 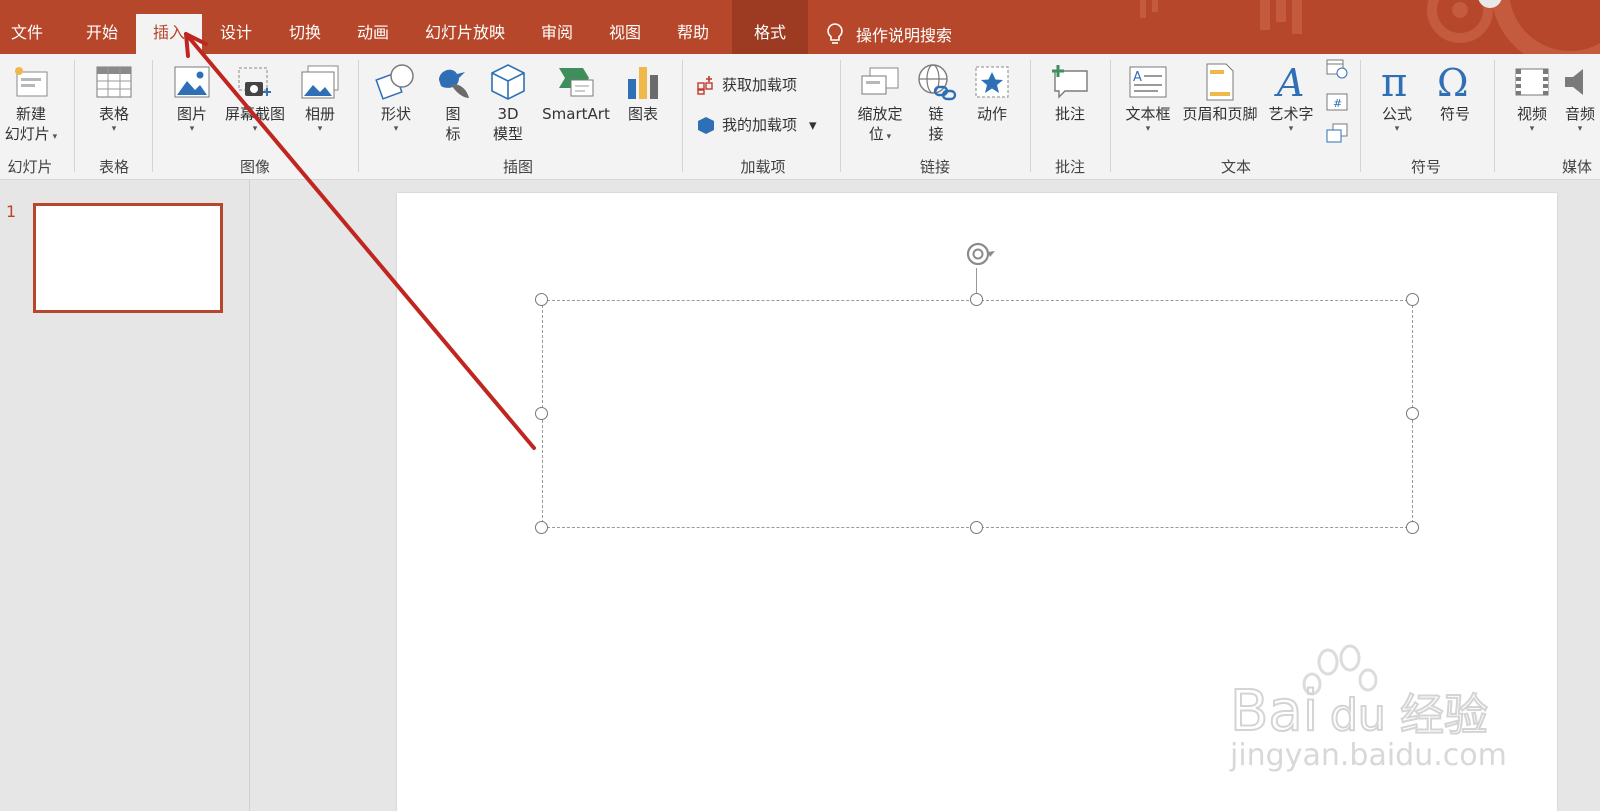 I want to click on audio-label: 音频, so click(x=1579, y=114).